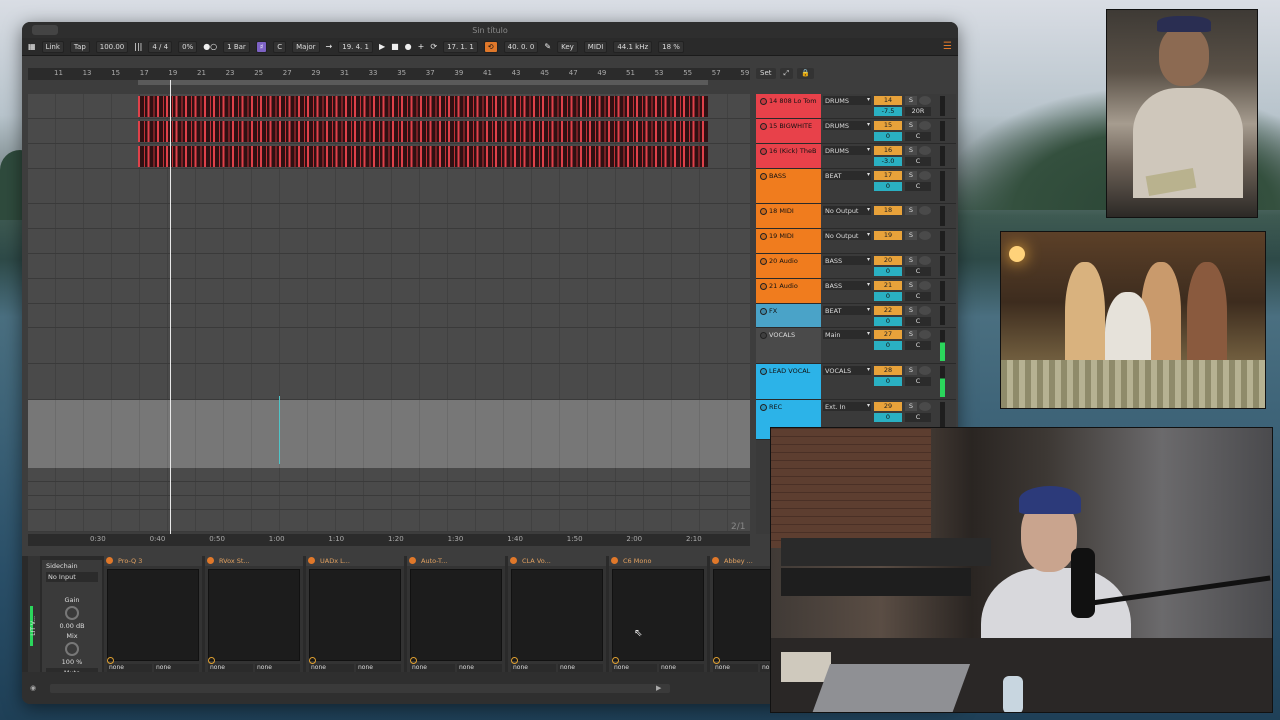  What do you see at coordinates (72, 577) in the screenshot?
I see `sidechain-input-select: No Input` at bounding box center [72, 577].